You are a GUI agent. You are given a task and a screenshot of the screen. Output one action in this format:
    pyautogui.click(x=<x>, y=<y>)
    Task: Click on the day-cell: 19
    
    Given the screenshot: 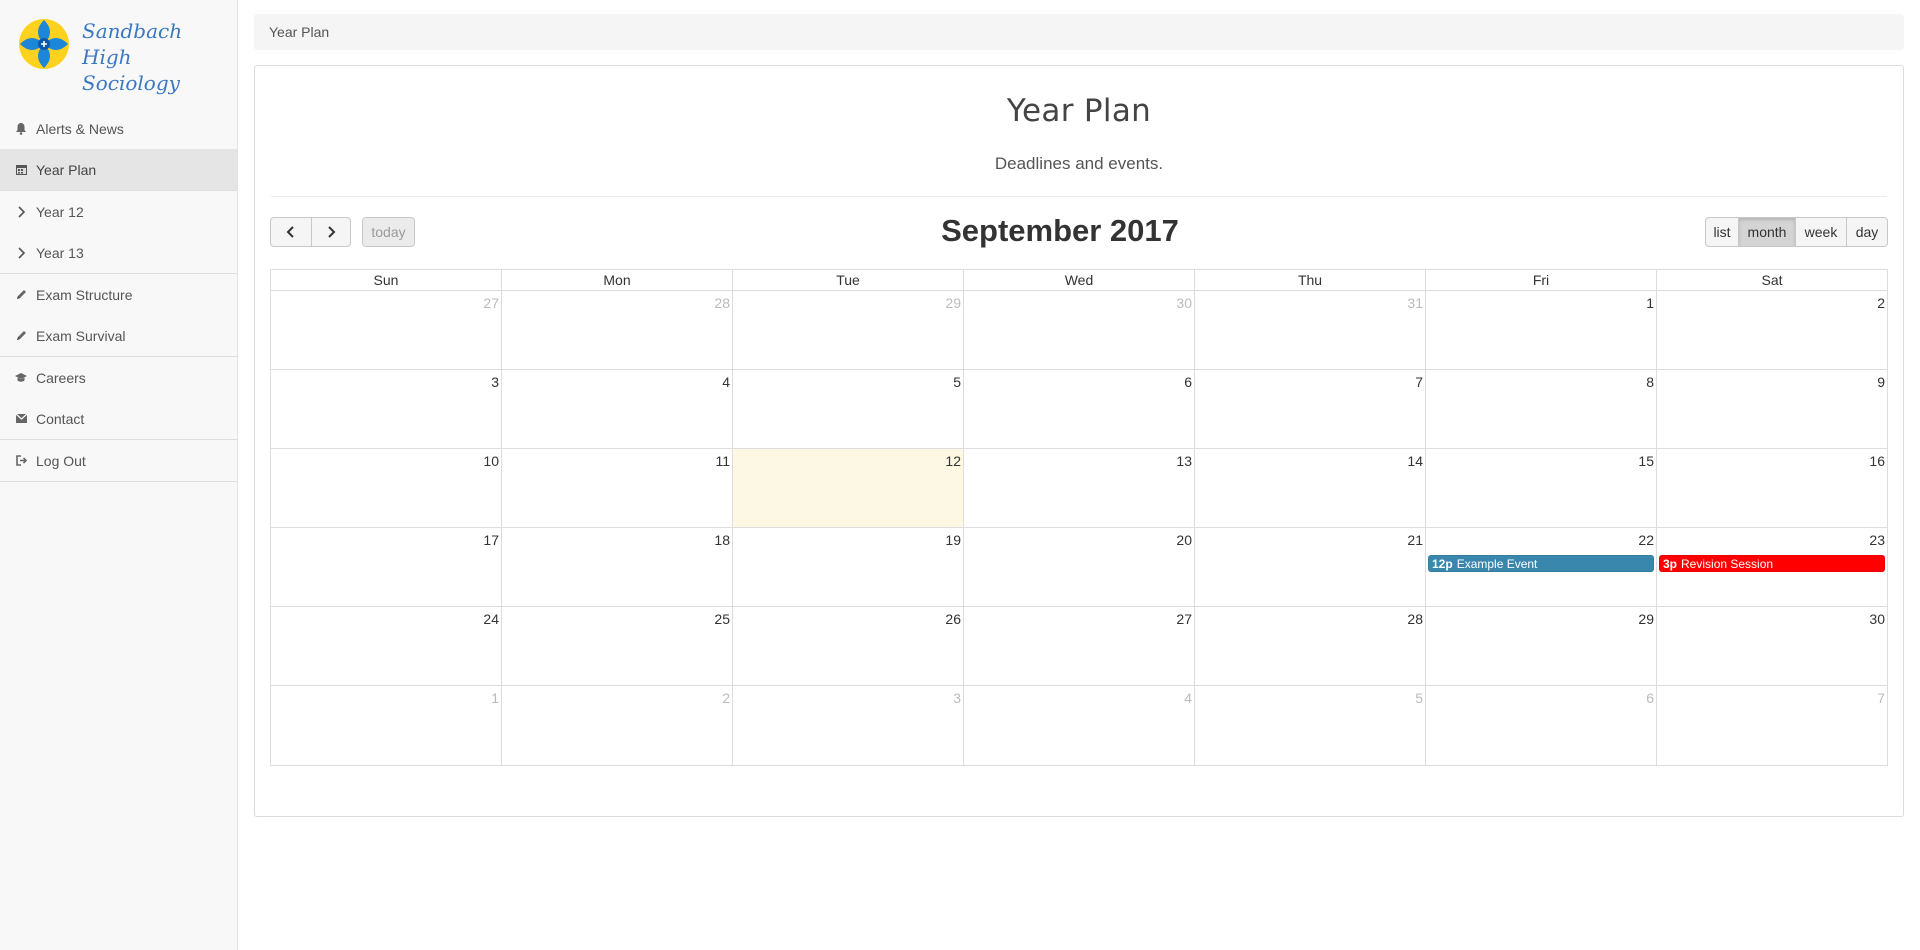 What is the action you would take?
    pyautogui.click(x=848, y=567)
    